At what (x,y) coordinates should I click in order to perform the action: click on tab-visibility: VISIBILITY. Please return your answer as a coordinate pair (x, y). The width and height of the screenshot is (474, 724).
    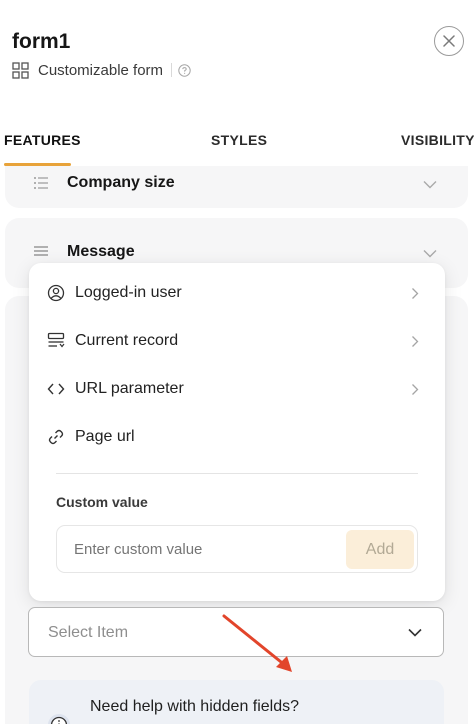
    Looking at the image, I should click on (437, 140).